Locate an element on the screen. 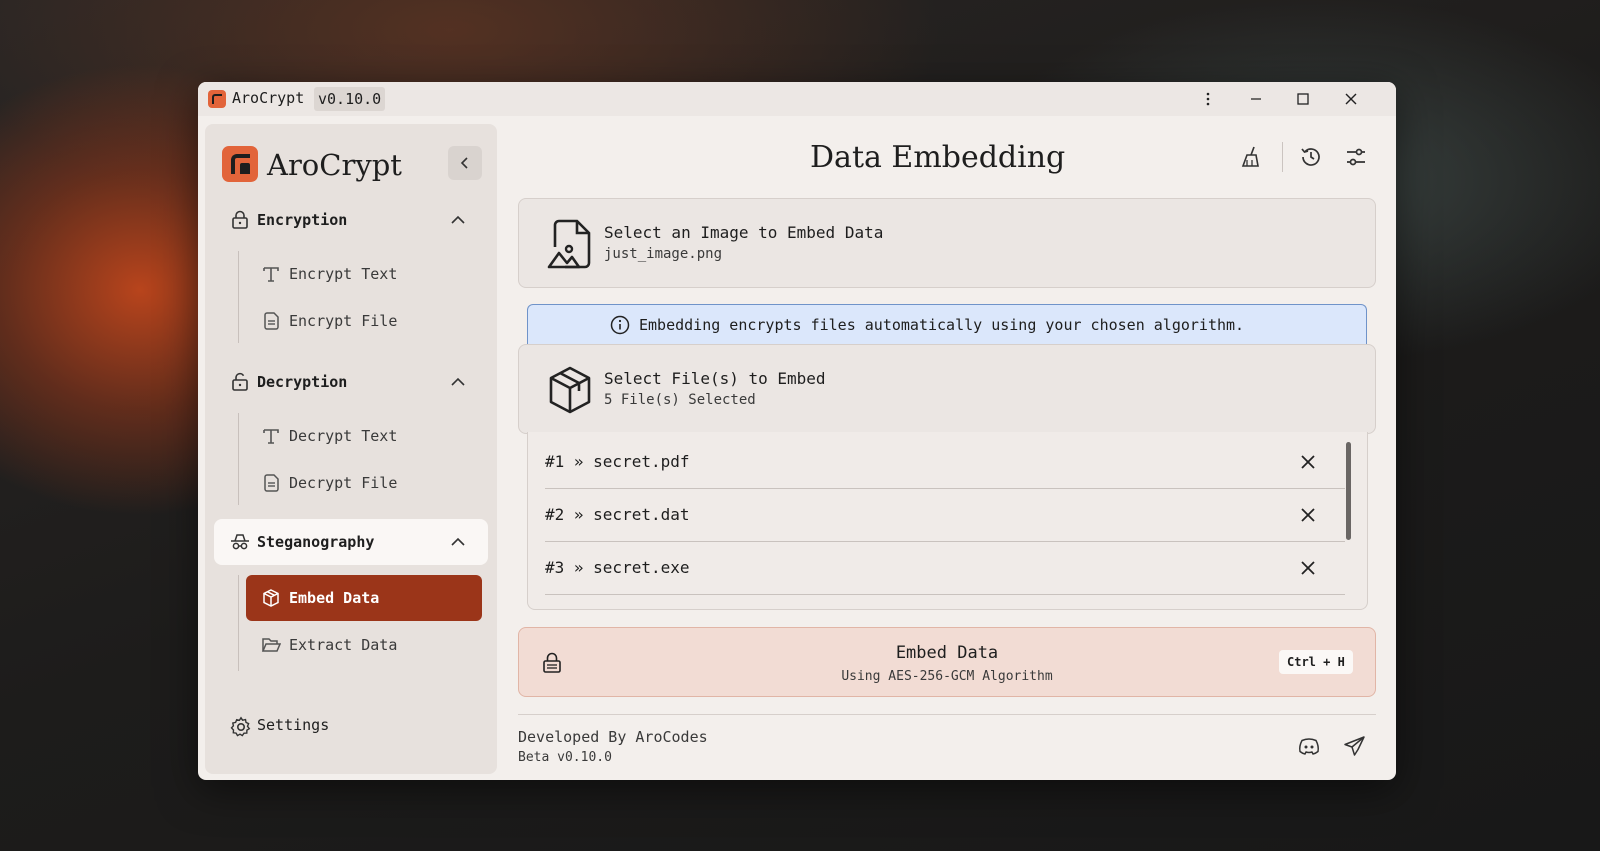 The width and height of the screenshot is (1600, 851). kebab-menu-icon is located at coordinates (1208, 99).